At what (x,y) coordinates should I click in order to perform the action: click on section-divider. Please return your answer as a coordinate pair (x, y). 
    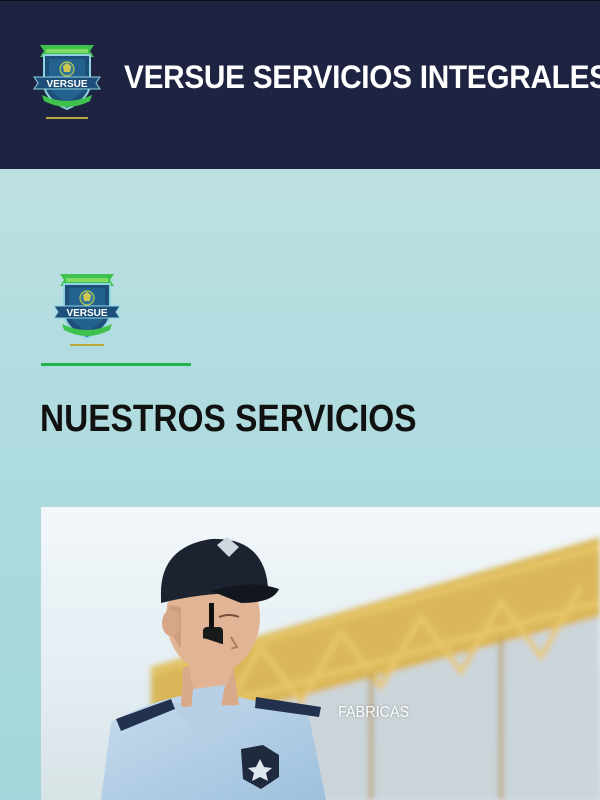
    Looking at the image, I should click on (116, 364).